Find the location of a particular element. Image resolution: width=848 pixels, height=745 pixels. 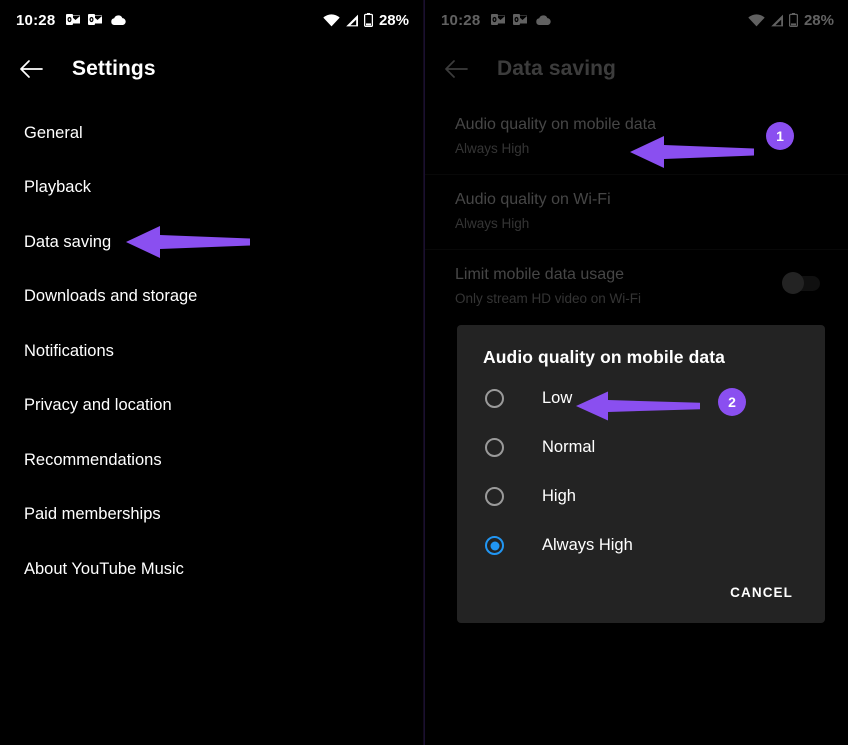

settings-item-label: About YouTube Music is located at coordinates (104, 568).